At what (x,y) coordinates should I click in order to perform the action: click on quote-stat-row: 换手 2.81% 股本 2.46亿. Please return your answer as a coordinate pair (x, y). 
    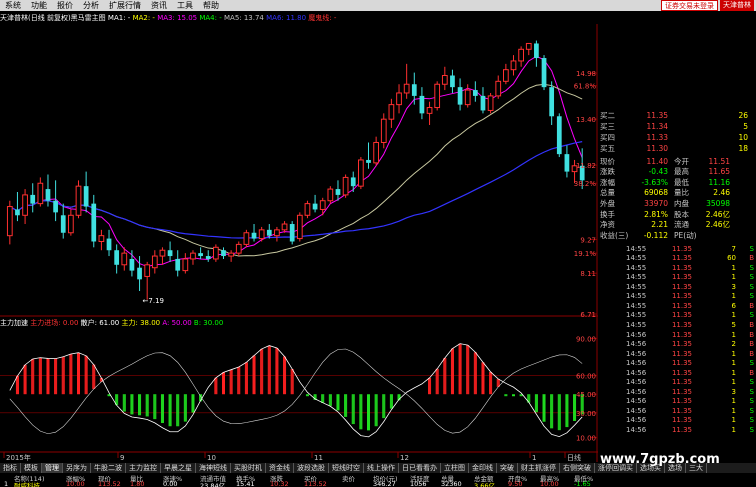
    Looking at the image, I should click on (677, 214).